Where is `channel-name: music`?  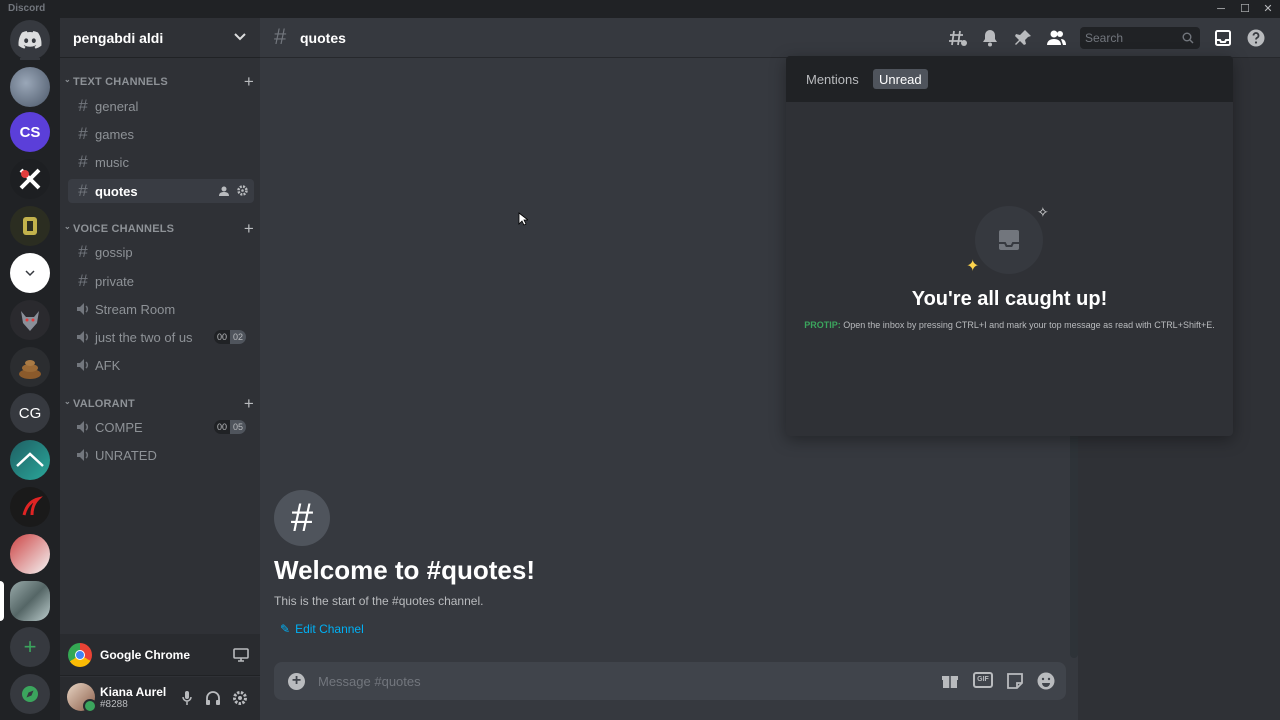 channel-name: music is located at coordinates (112, 162).